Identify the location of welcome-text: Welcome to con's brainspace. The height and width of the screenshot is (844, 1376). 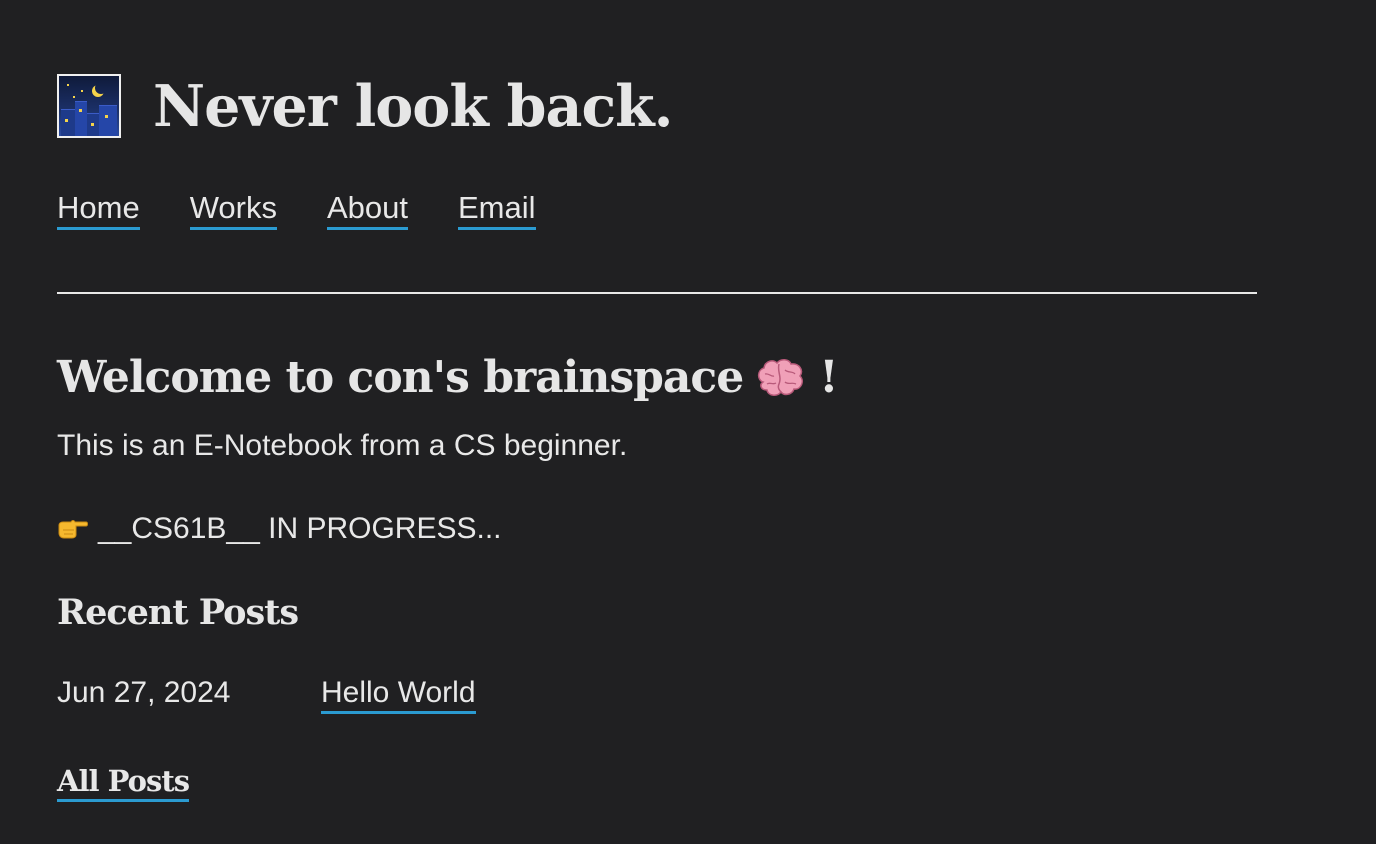
(400, 377).